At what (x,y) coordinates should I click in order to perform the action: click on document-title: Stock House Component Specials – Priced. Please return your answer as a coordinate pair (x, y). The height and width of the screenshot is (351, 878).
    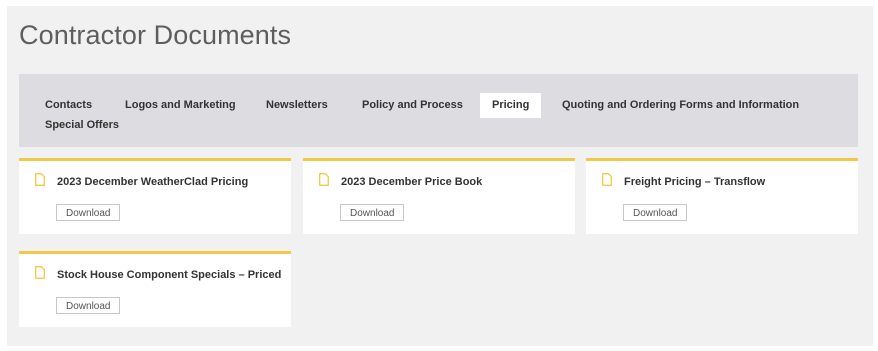
    Looking at the image, I should click on (169, 275).